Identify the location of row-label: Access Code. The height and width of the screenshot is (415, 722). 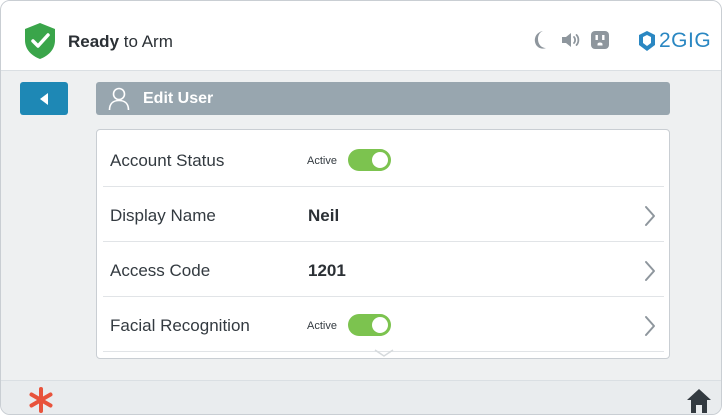
(160, 270).